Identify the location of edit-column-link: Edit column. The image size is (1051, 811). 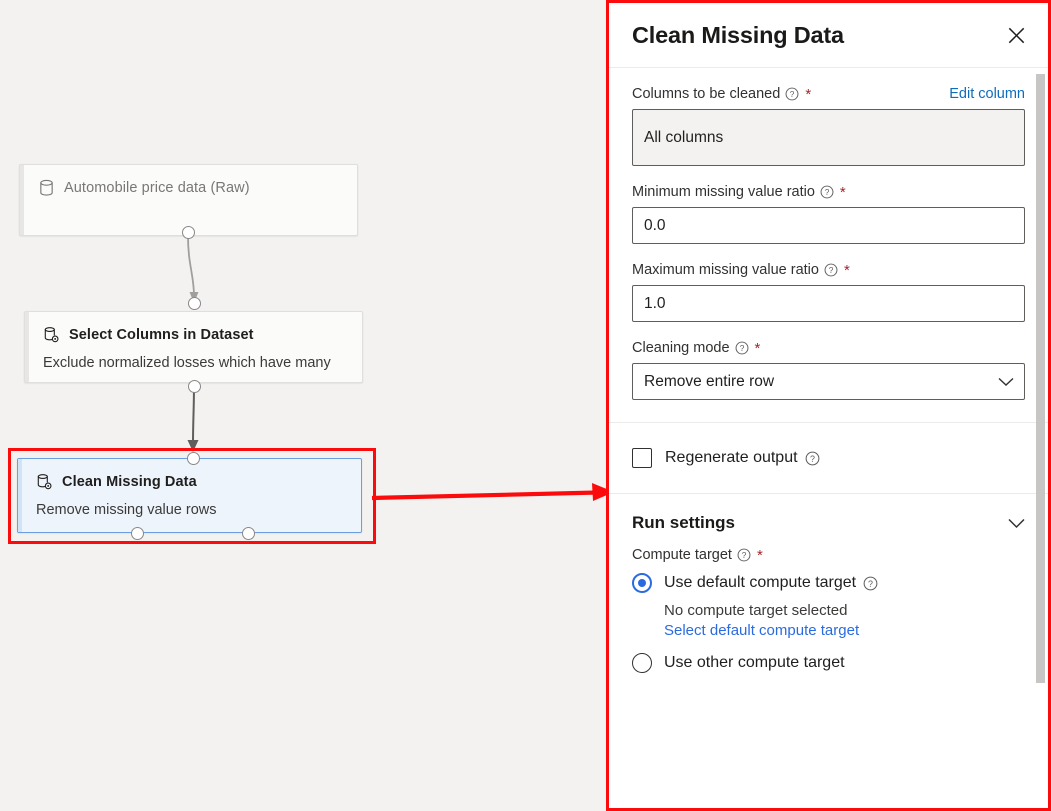
(987, 94).